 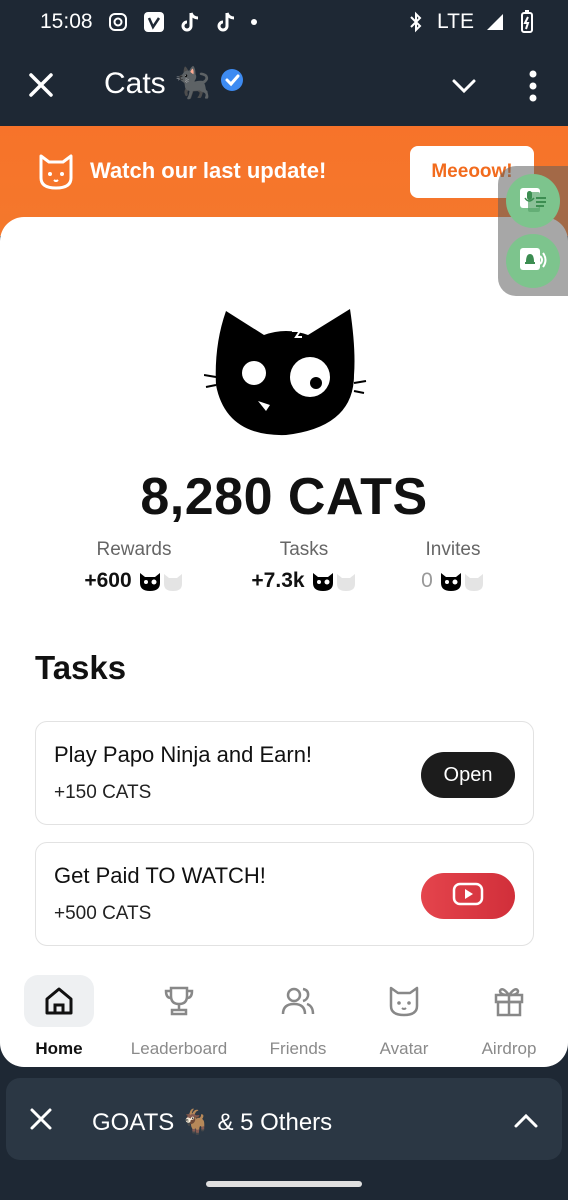 I want to click on header-title-text: Cats, so click(x=135, y=83).